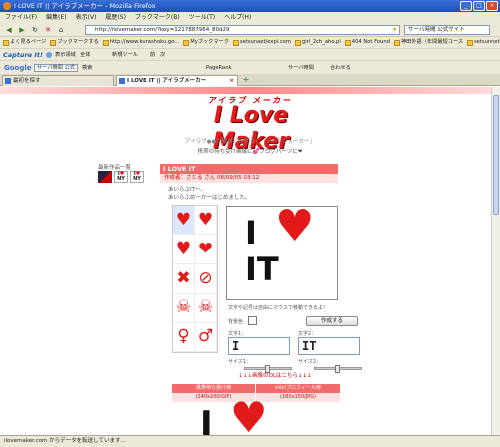 The width and height of the screenshot is (500, 447). What do you see at coordinates (250, 152) in the screenshot?
I see `site-tagline-sub: 携帯の待ち受け画像に💕ブログパーツに❤` at bounding box center [250, 152].